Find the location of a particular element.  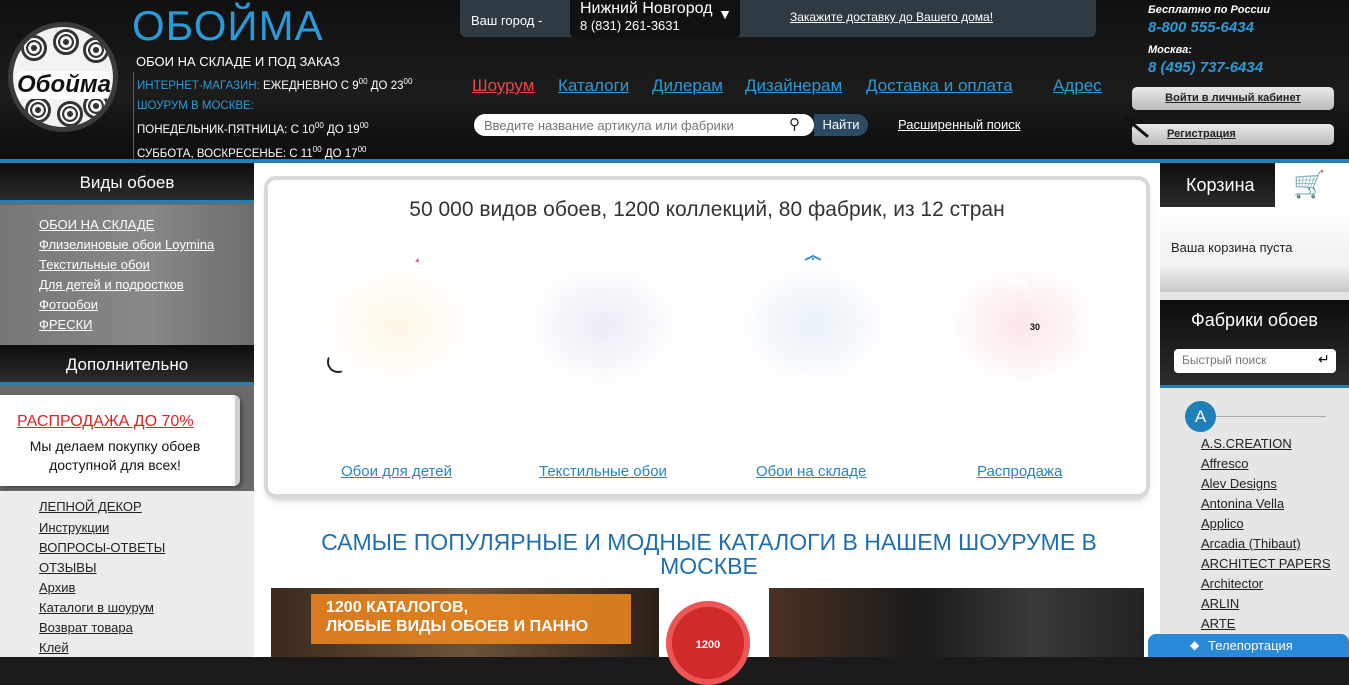

category-label-kids: Обои для детей is located at coordinates (396, 471).